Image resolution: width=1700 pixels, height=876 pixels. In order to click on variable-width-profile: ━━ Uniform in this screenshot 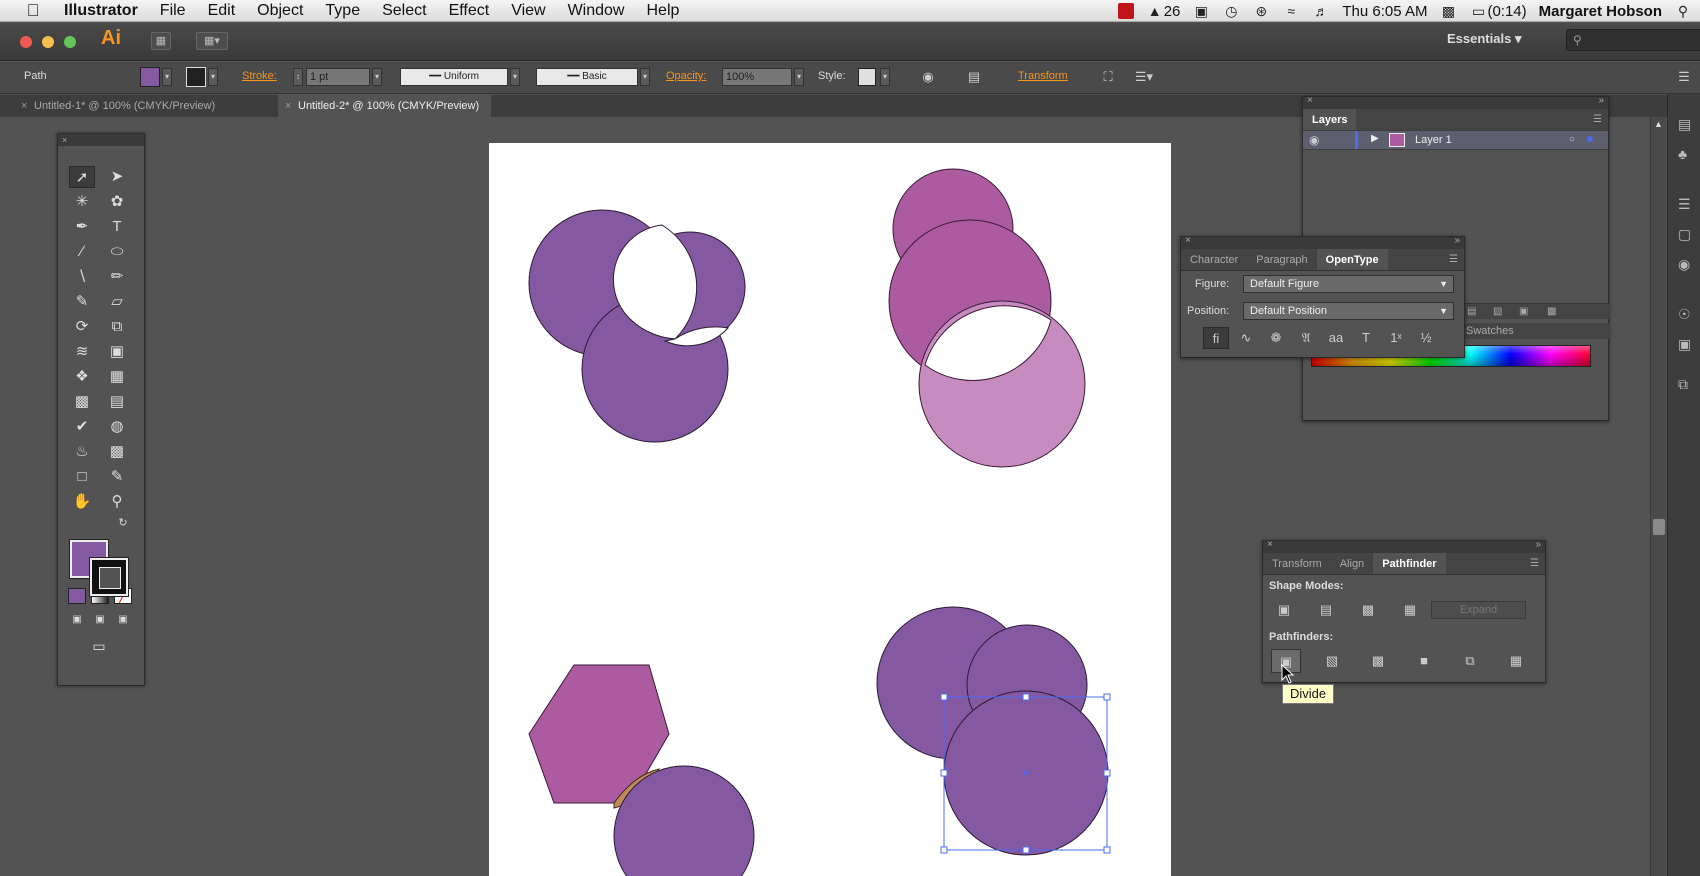, I will do `click(454, 77)`.